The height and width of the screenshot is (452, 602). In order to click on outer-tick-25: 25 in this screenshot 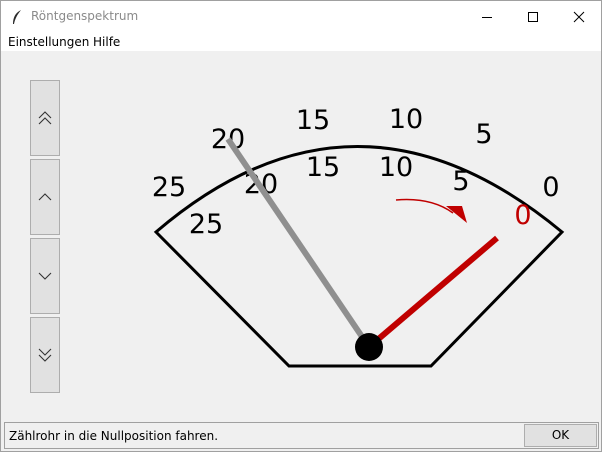, I will do `click(169, 187)`.